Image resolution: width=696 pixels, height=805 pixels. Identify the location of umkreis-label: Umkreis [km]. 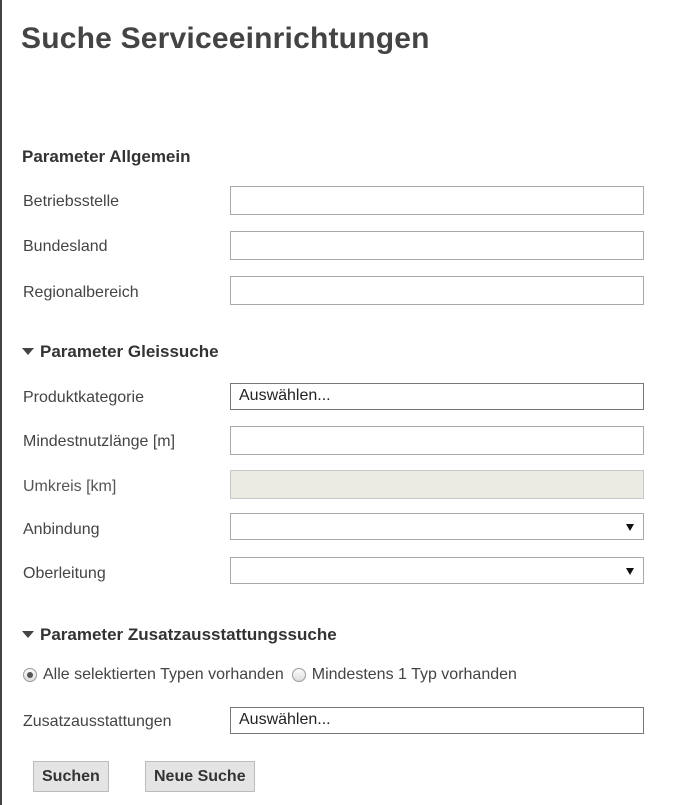
(70, 486).